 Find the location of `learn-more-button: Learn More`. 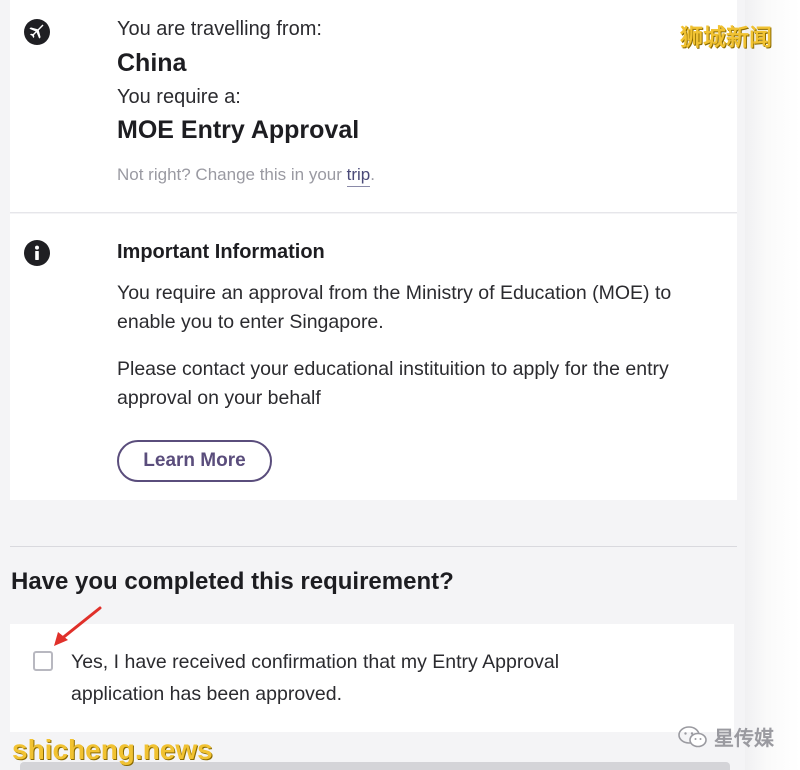

learn-more-button: Learn More is located at coordinates (194, 461).